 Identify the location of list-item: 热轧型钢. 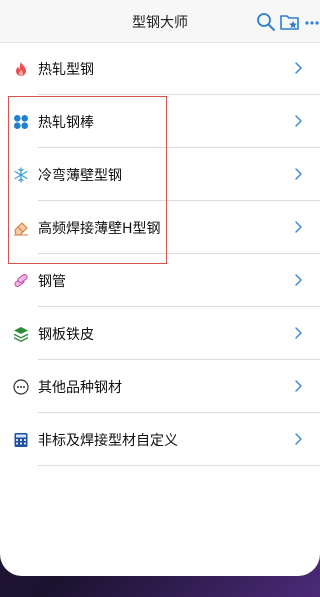
(160, 68).